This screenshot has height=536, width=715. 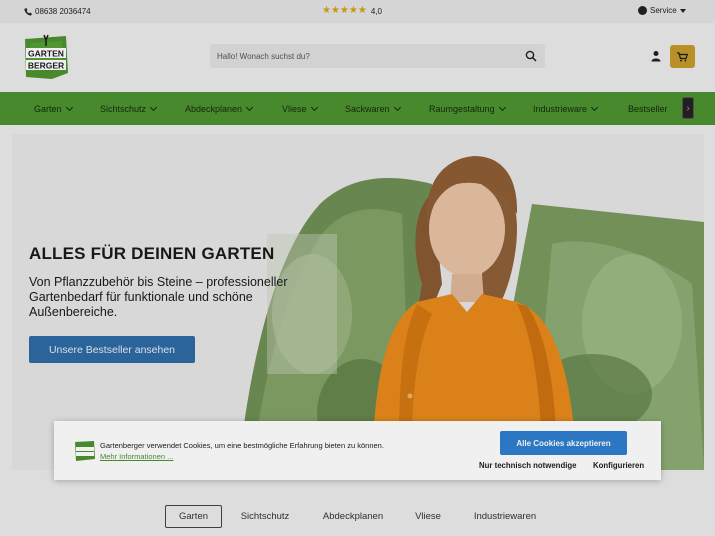 I want to click on nav-item-vliese: Vliese, so click(x=300, y=108).